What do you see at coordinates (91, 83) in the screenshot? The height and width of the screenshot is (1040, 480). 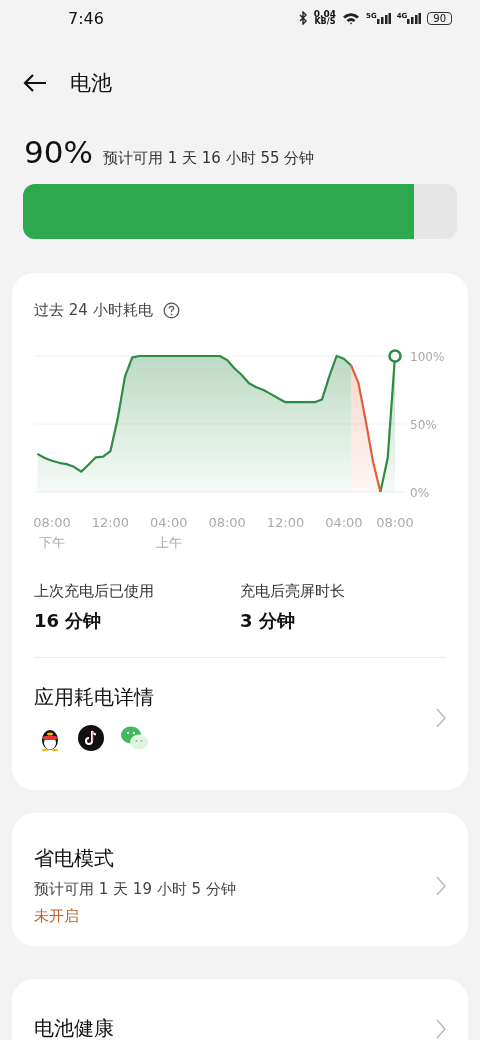 I see `page-title: 电池` at bounding box center [91, 83].